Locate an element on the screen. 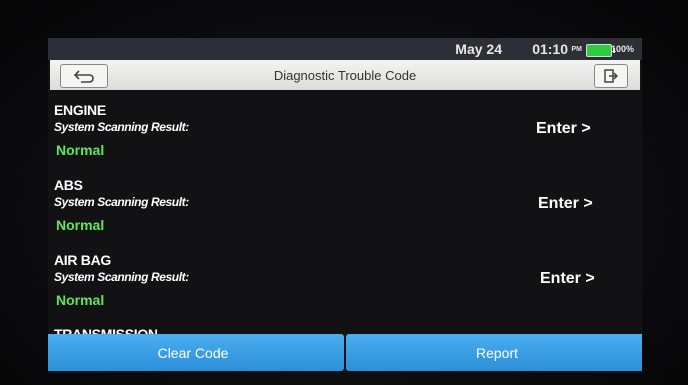 This screenshot has height=385, width=688. battery-icon is located at coordinates (600, 50).